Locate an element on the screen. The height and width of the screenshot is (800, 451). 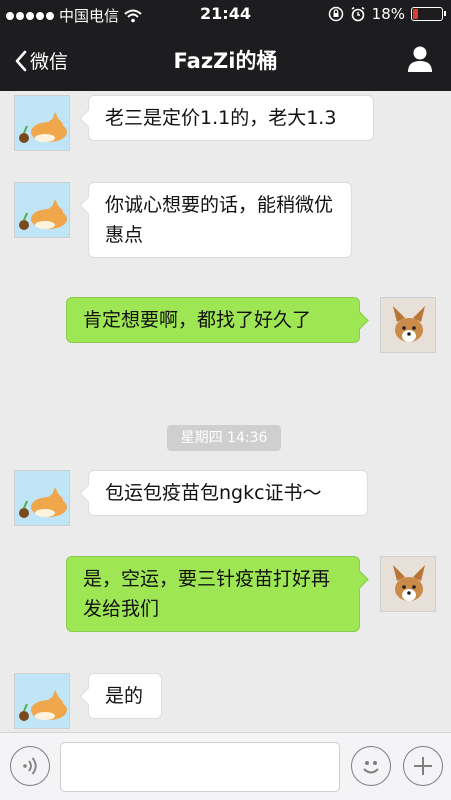
more-button is located at coordinates (423, 766).